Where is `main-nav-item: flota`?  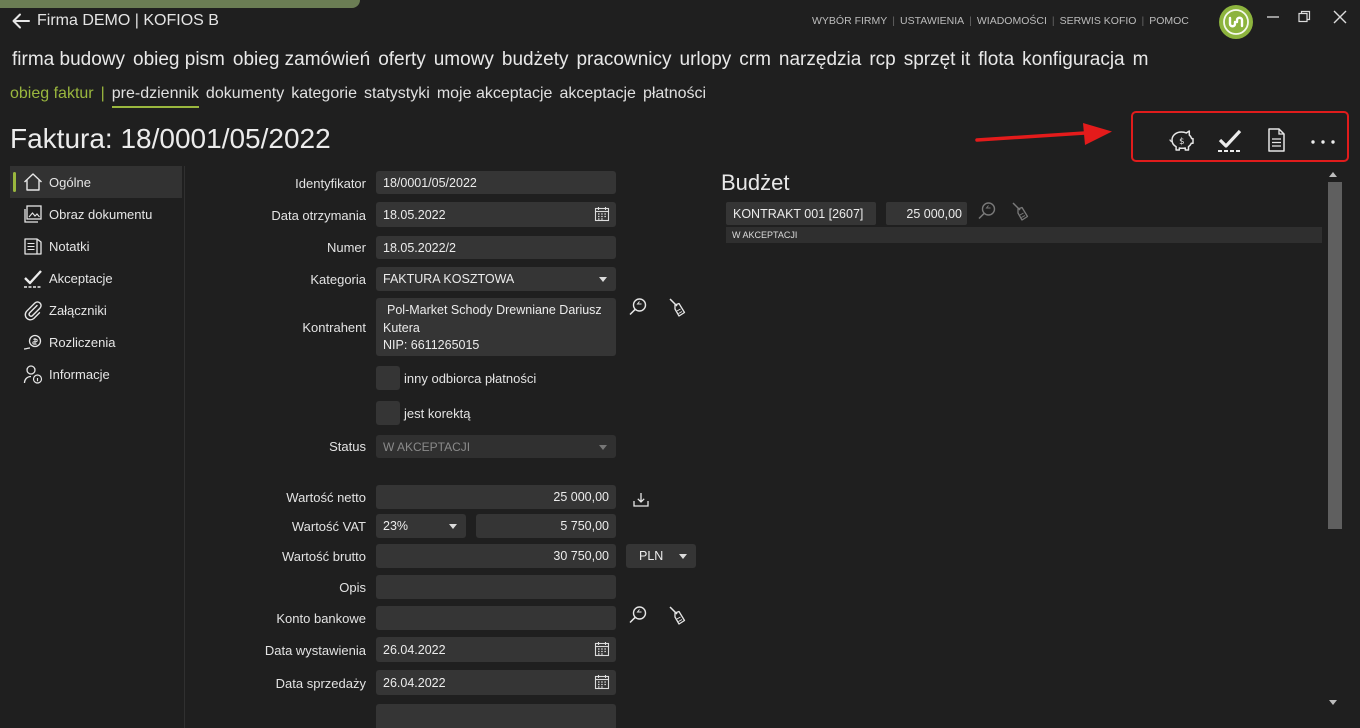
main-nav-item: flota is located at coordinates (996, 60).